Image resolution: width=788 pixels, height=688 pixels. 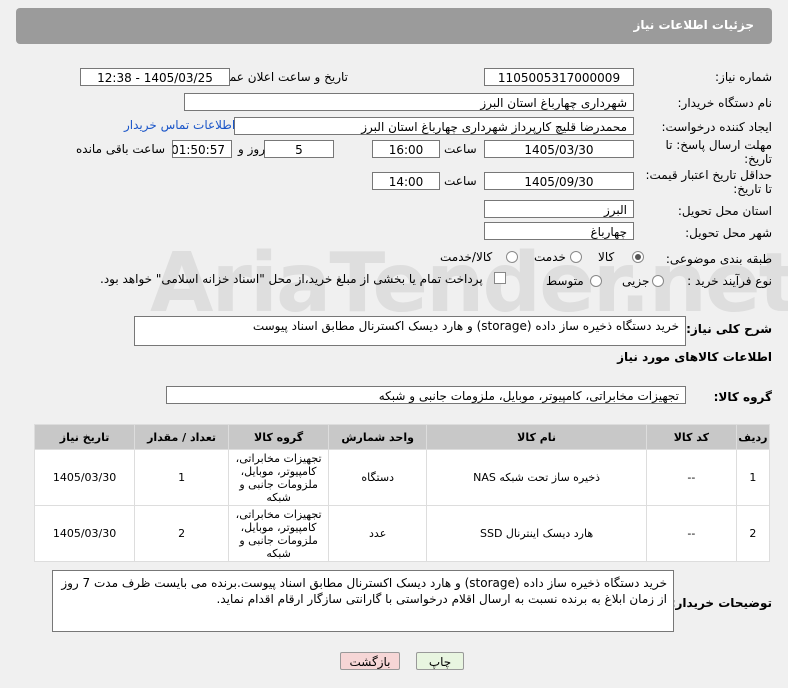 I want to click on deadline-label-2: تاریخ:, so click(x=758, y=159).